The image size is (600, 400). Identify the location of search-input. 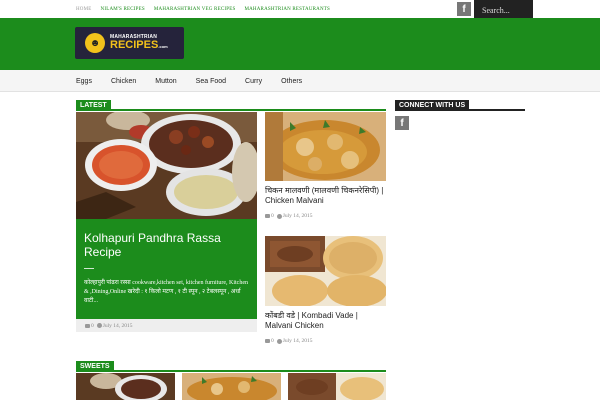
(503, 10).